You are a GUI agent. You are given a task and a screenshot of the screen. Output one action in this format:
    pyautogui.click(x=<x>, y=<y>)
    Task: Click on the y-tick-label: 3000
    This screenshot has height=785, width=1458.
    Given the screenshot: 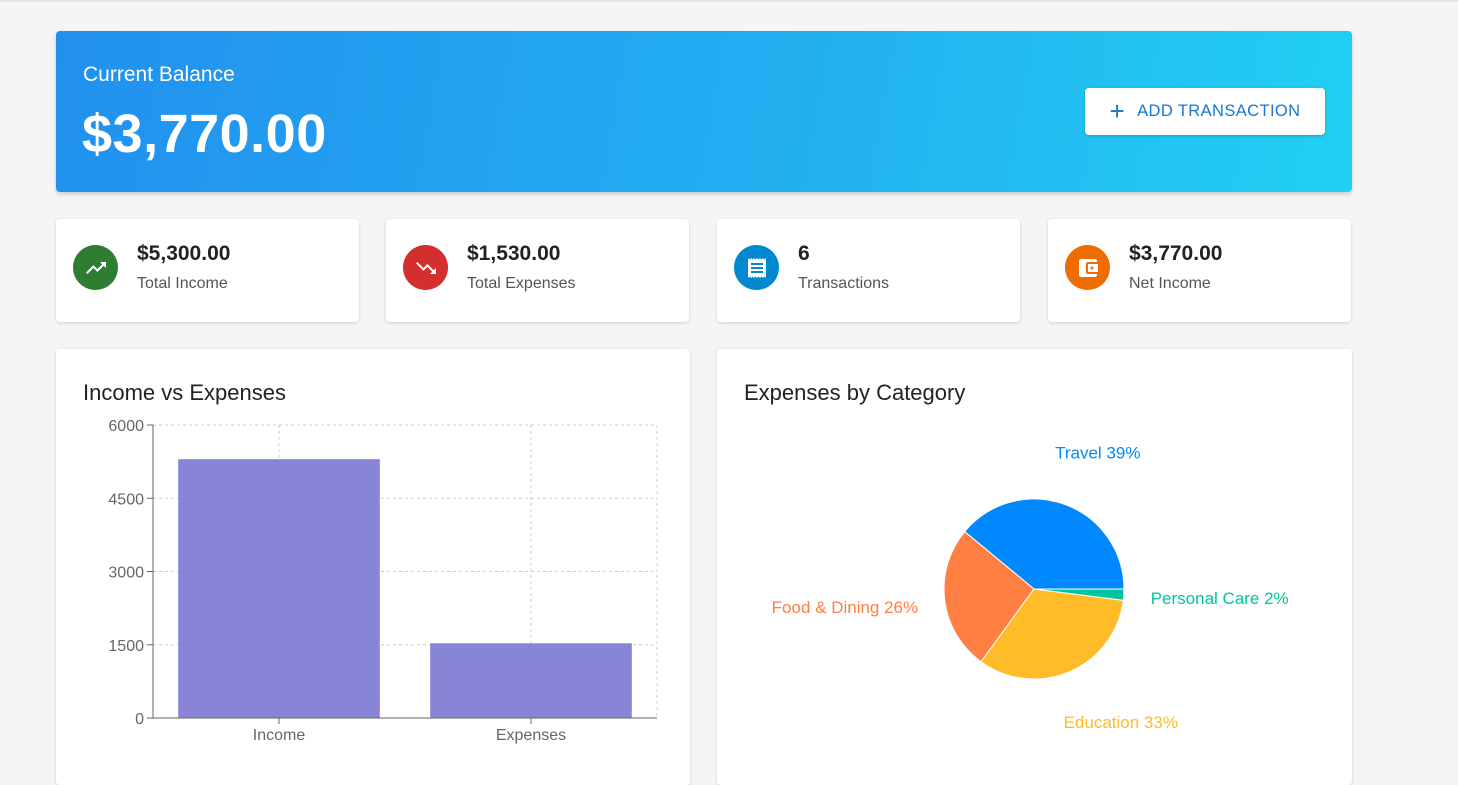 What is the action you would take?
    pyautogui.click(x=126, y=573)
    